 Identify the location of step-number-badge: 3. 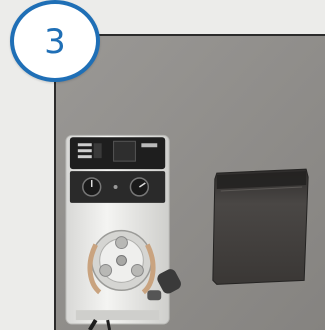
(55, 41).